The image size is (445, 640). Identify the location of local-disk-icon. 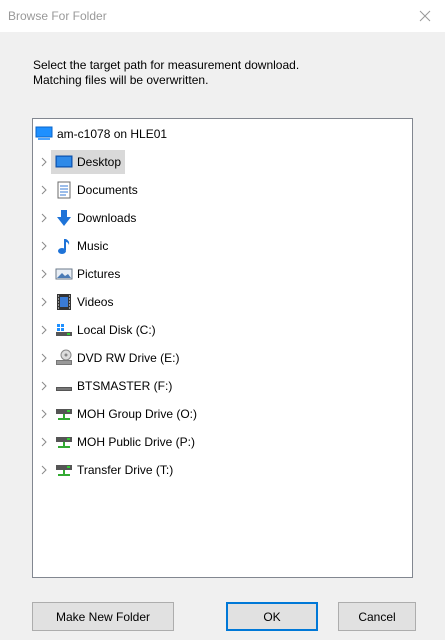
(64, 330).